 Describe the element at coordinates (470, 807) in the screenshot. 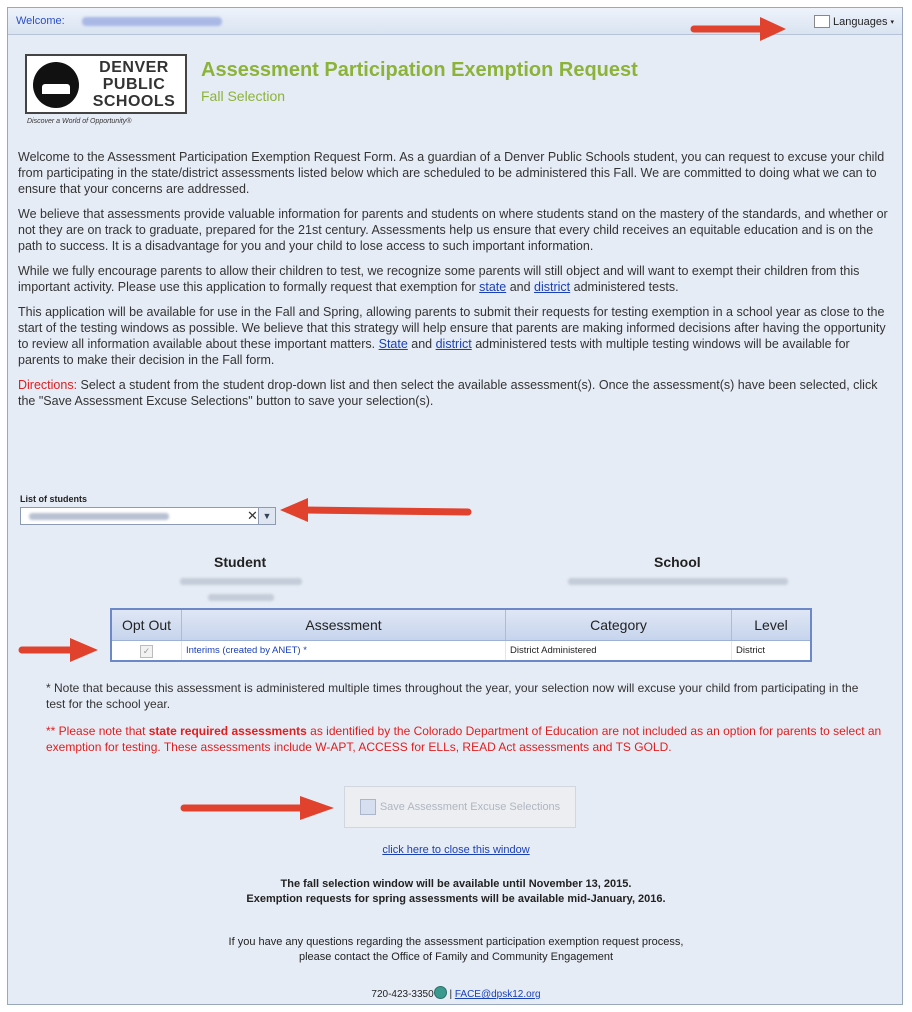

I see `save-button-label: Save Assessment Excuse Selections` at that location.